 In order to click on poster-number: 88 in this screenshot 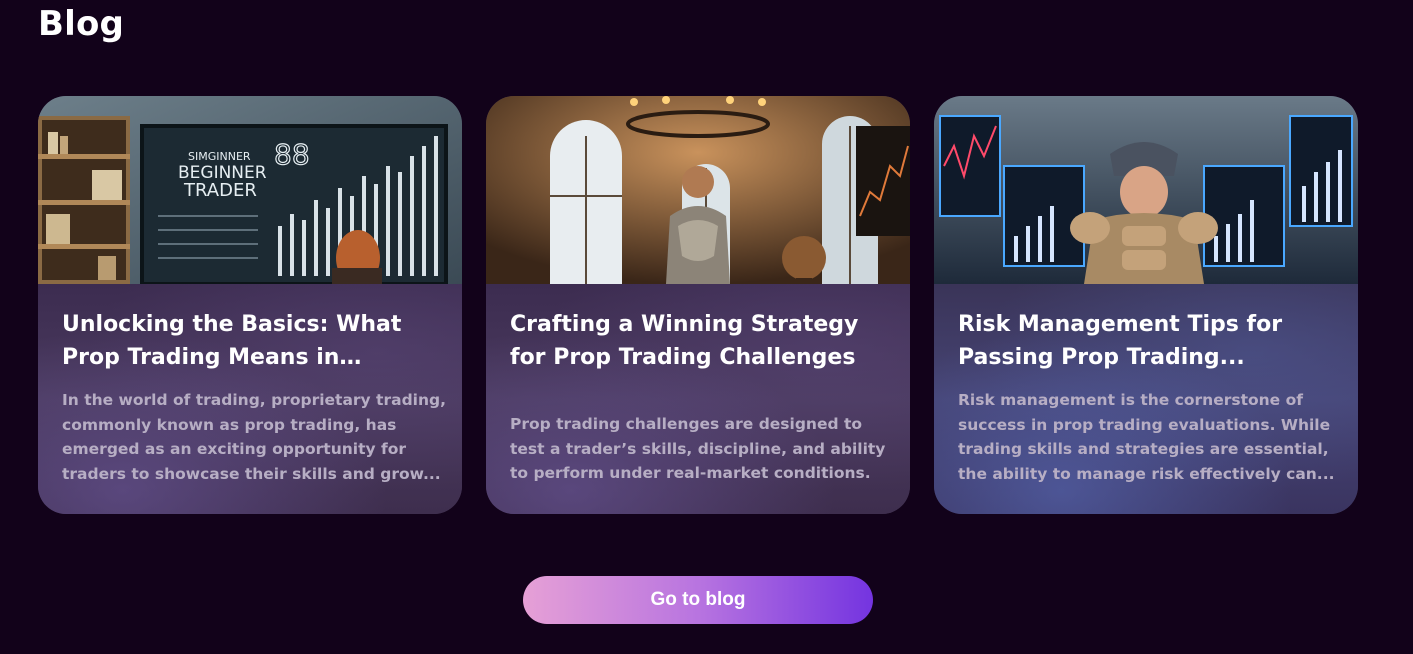, I will do `click(292, 154)`.